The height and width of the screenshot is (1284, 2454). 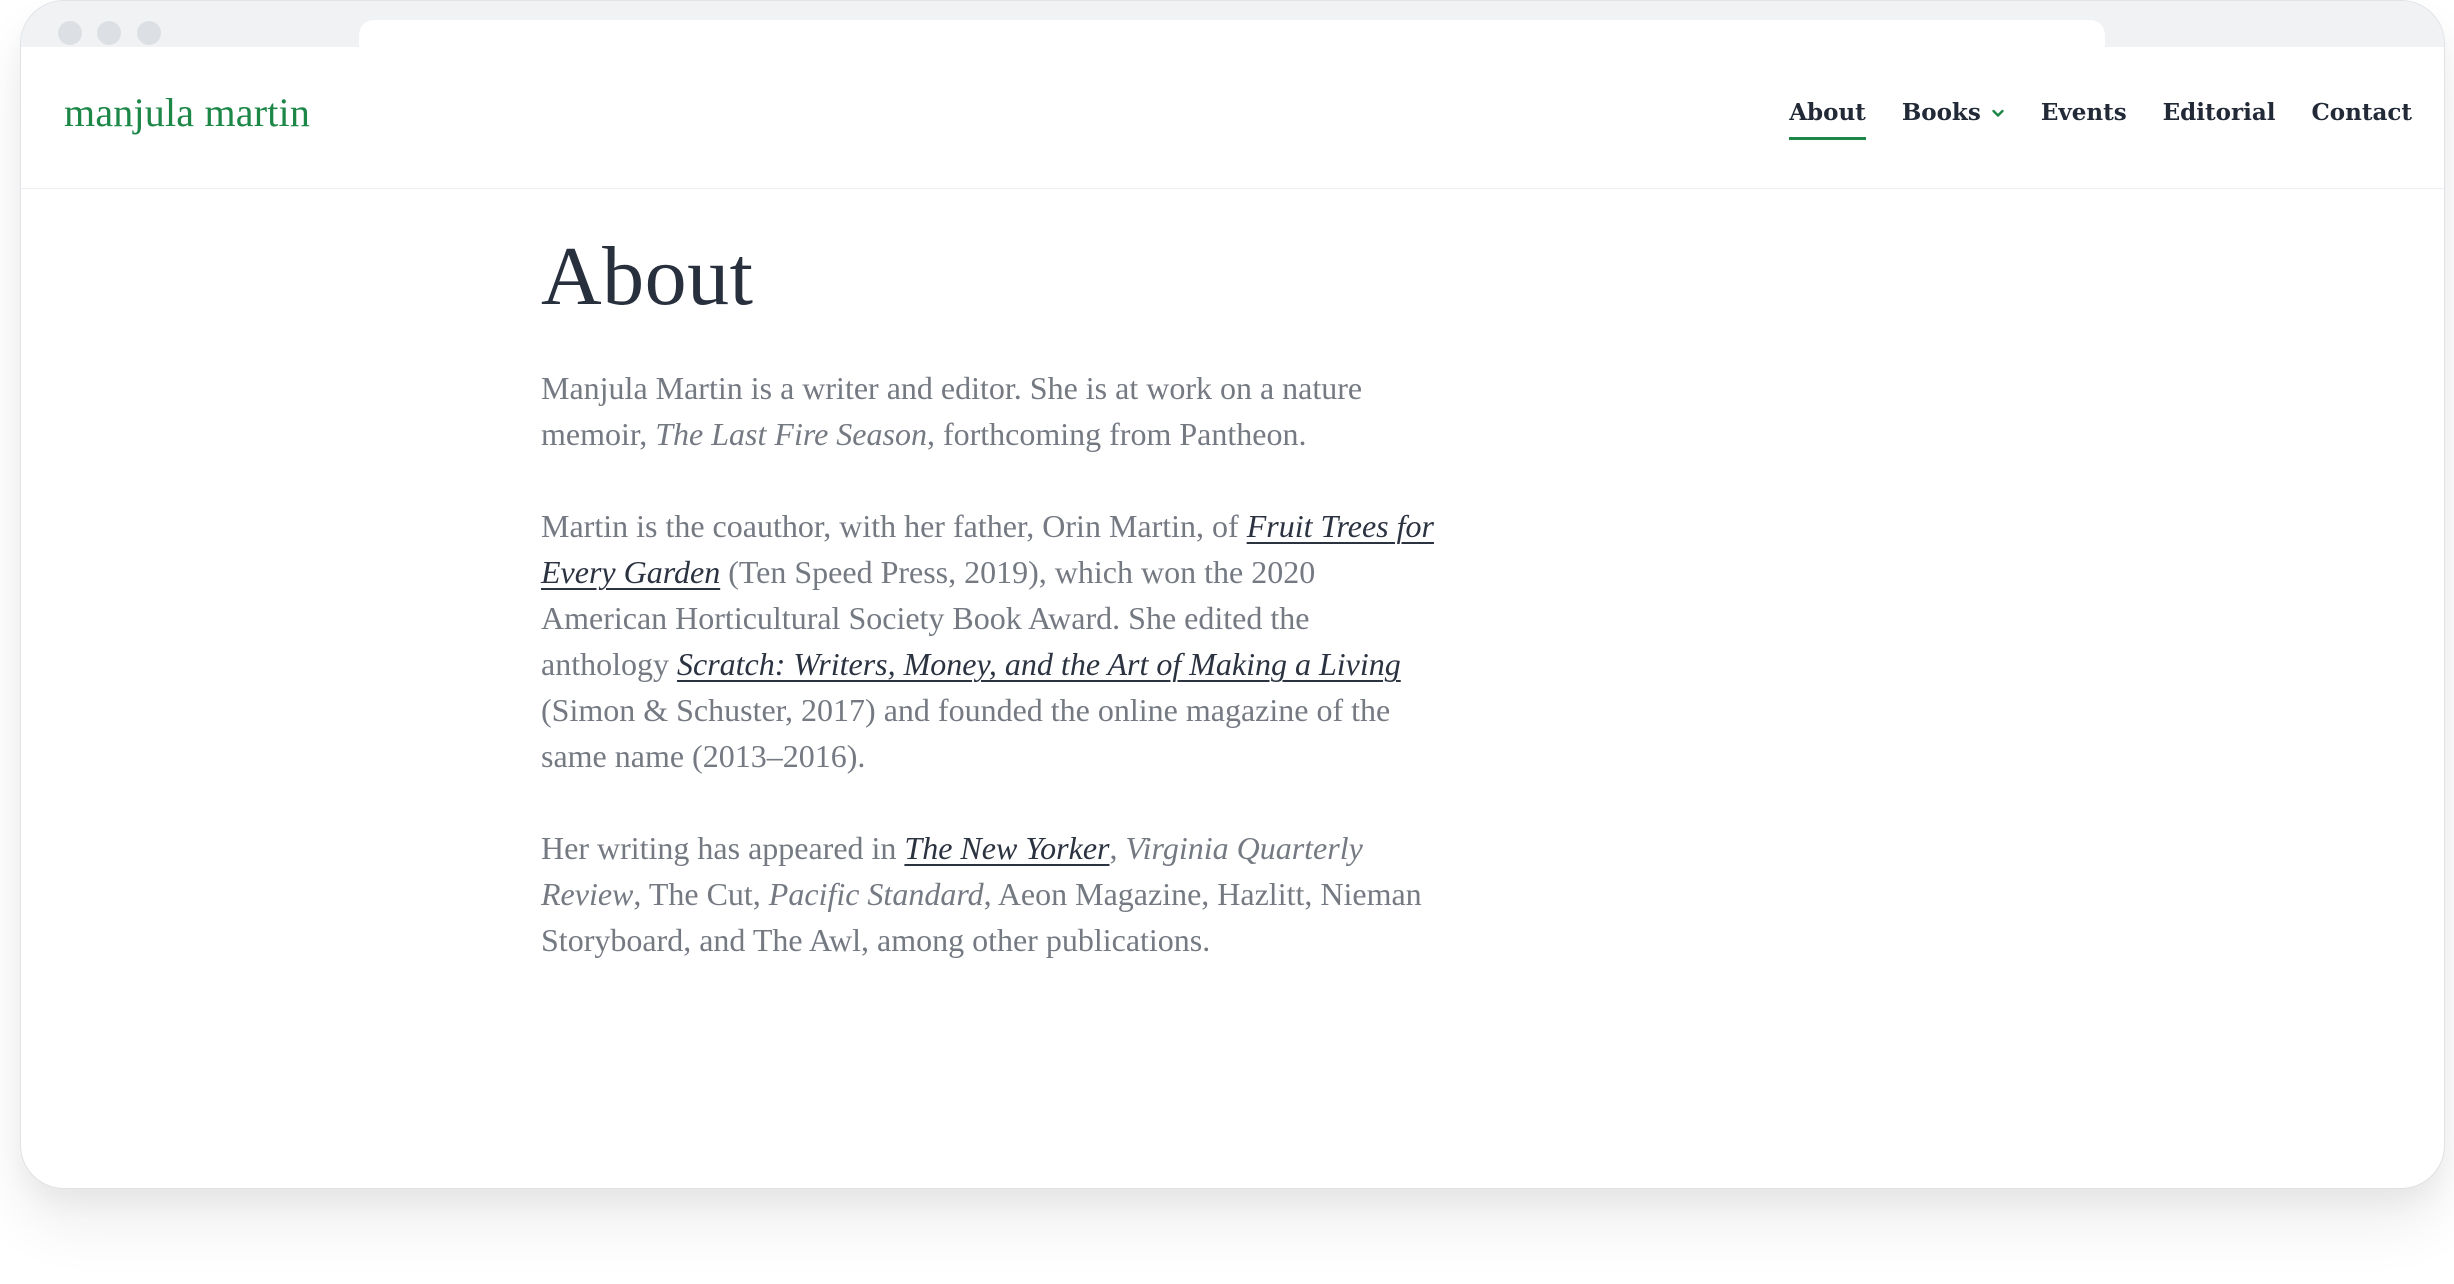 I want to click on nav-item-contact: Contact, so click(x=2361, y=112).